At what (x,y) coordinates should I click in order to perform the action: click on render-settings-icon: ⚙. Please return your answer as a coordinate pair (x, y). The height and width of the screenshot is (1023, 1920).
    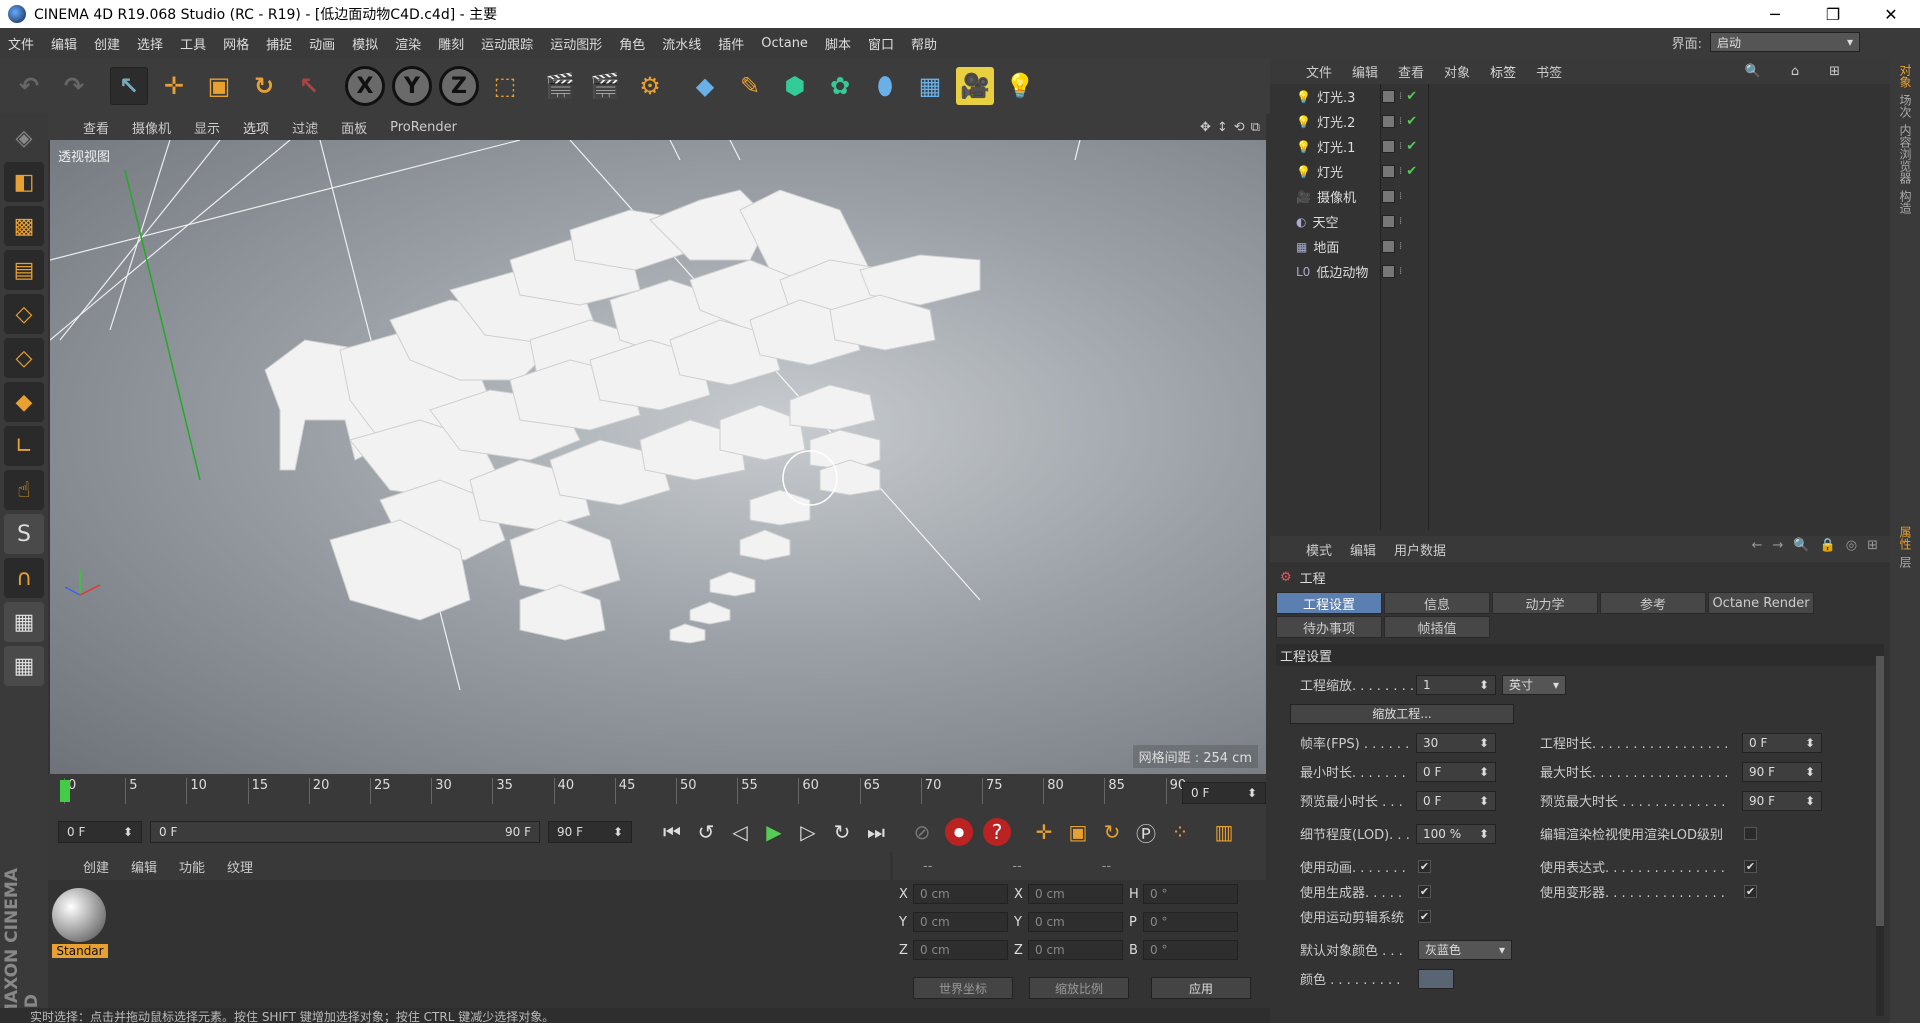
    Looking at the image, I should click on (650, 86).